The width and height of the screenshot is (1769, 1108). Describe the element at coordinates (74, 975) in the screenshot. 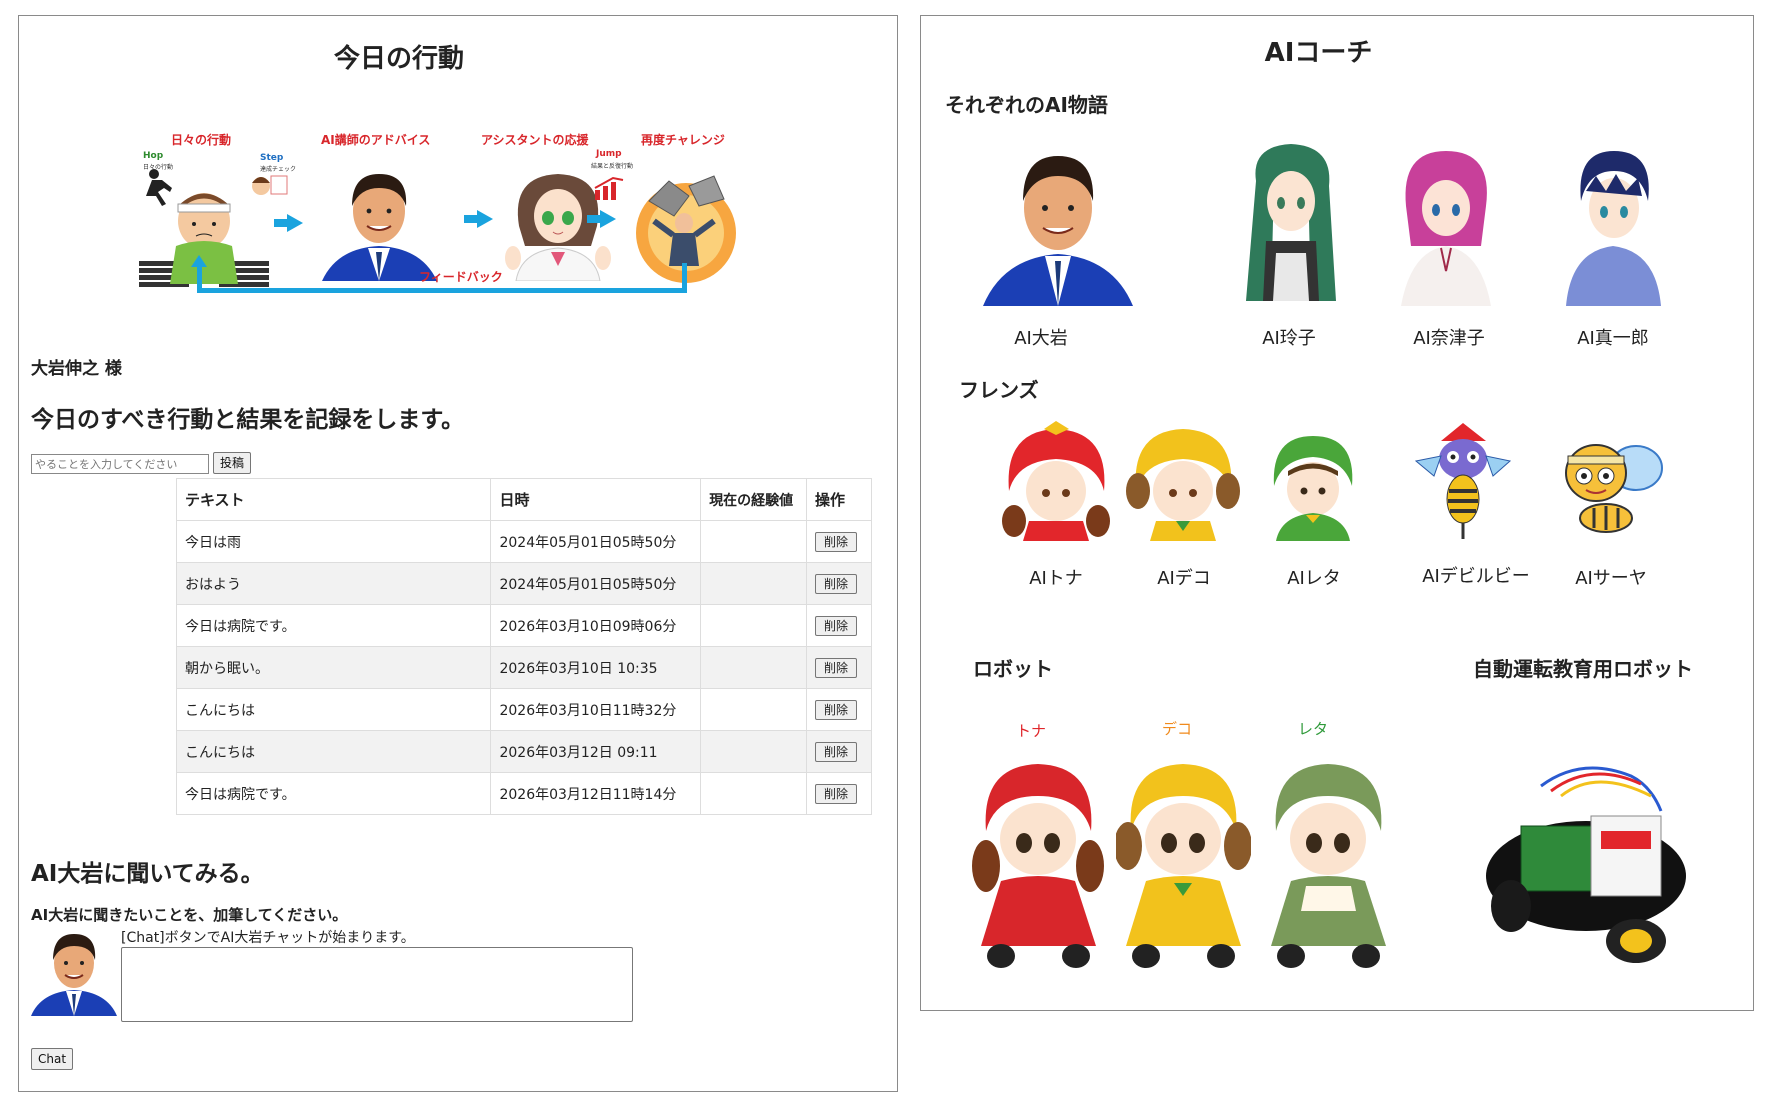

I see `ai-oiwa-avatar` at that location.